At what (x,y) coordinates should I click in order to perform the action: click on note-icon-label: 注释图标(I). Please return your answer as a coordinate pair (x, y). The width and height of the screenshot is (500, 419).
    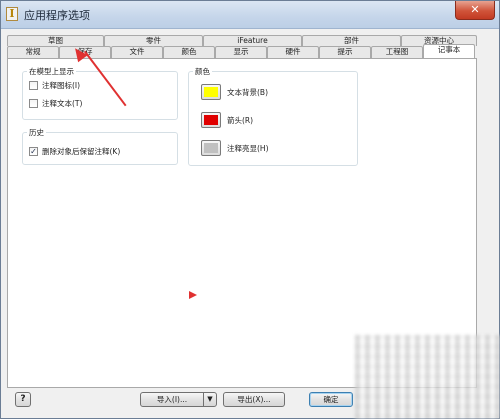
    Looking at the image, I should click on (61, 85).